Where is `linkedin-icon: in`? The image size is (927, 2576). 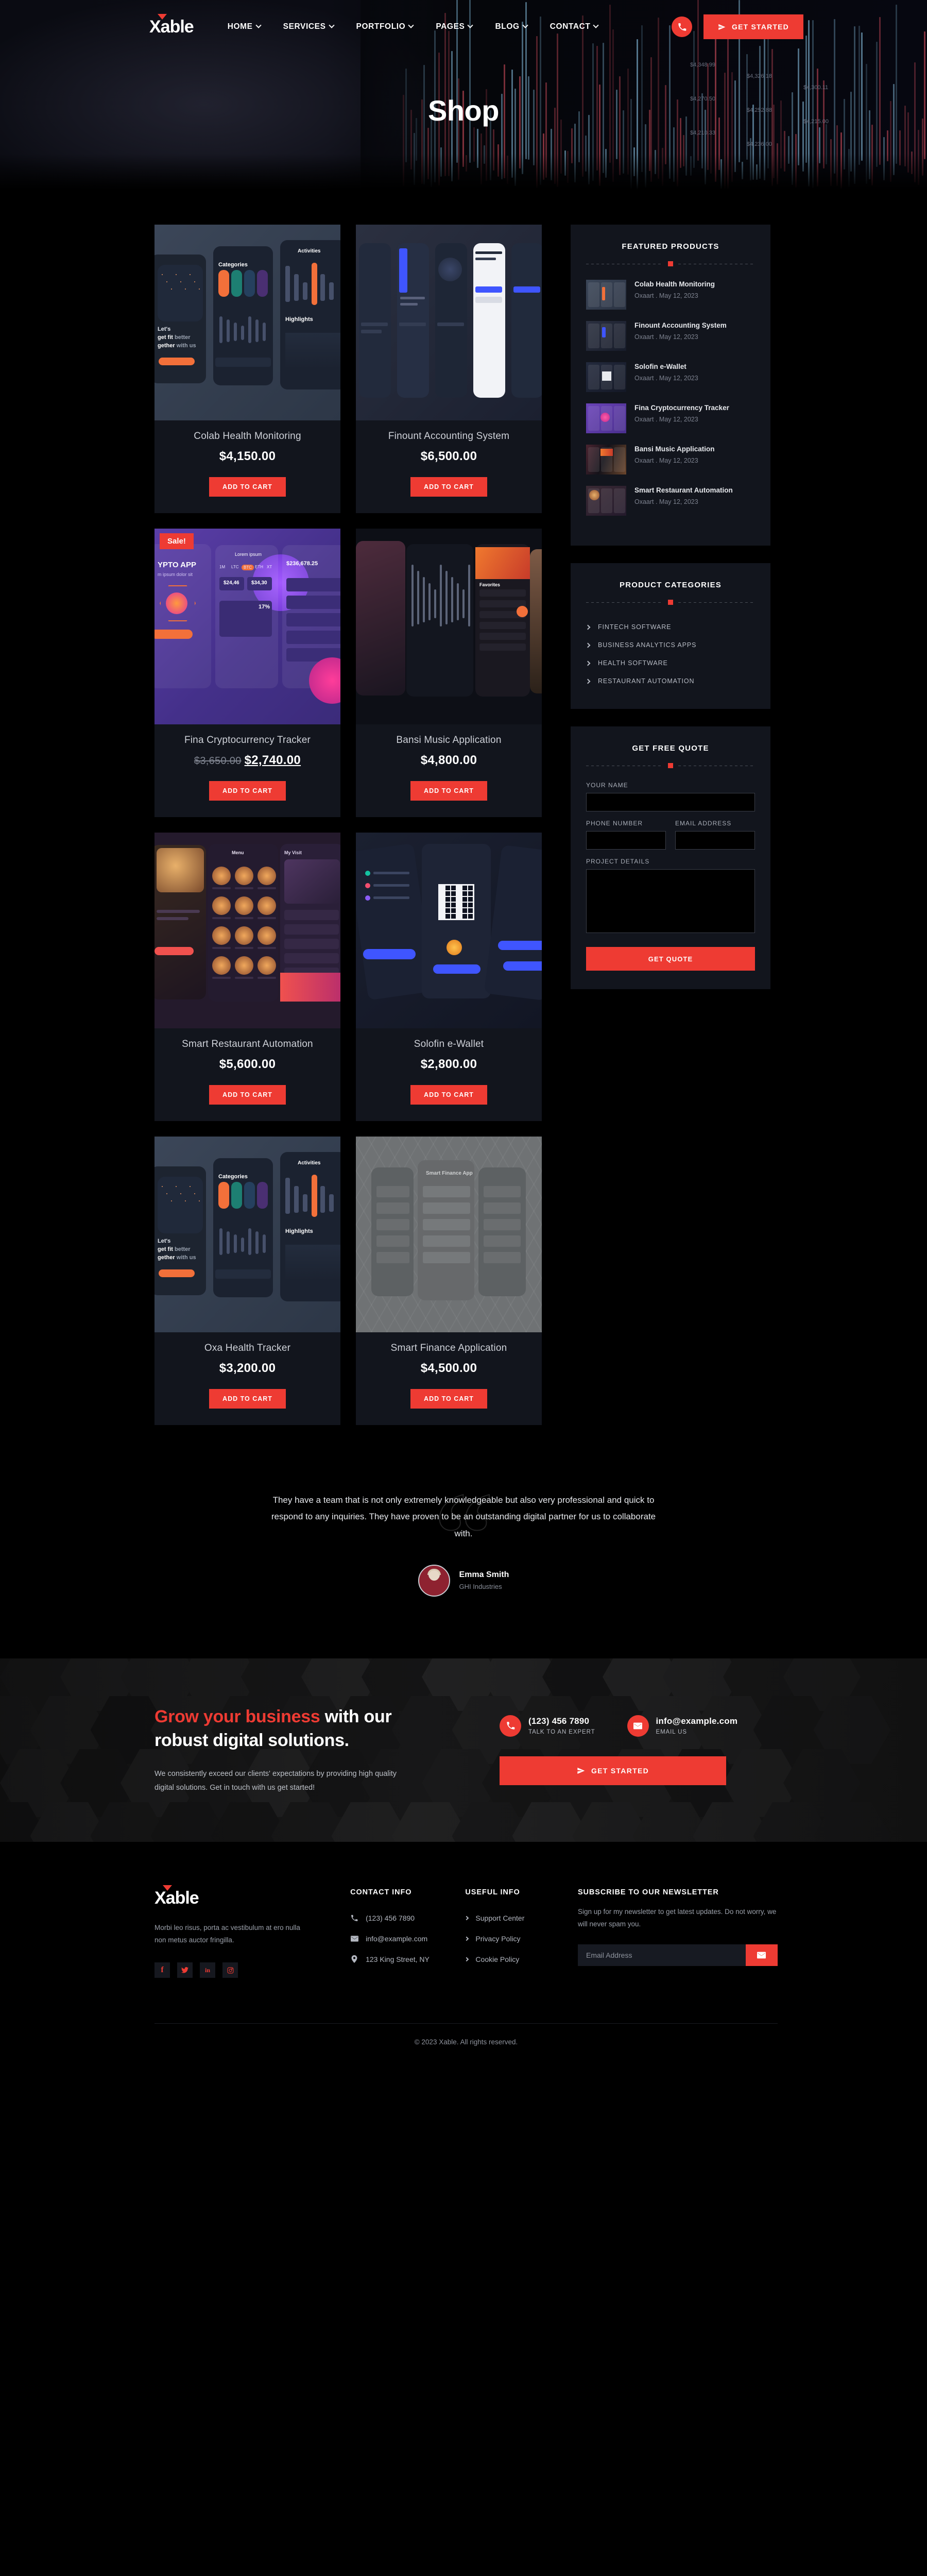 linkedin-icon: in is located at coordinates (207, 1970).